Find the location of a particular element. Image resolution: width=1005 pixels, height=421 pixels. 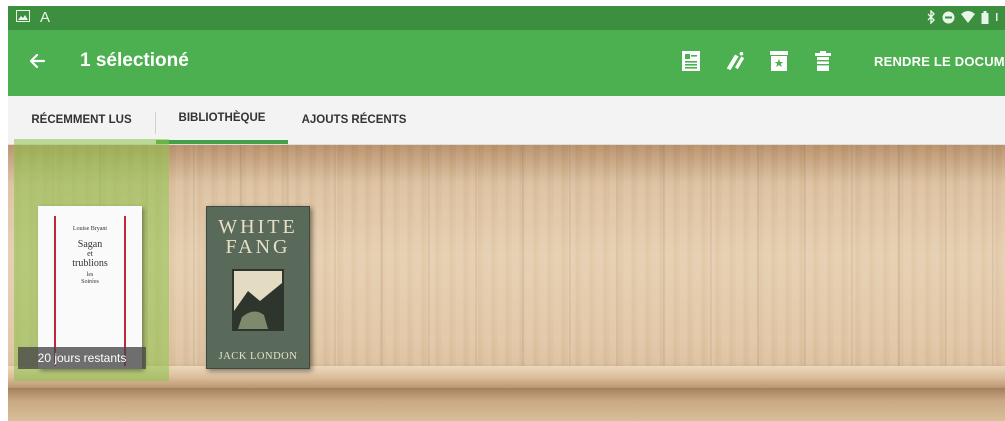

tab-library: BIBLIOTHÈQUE is located at coordinates (222, 120).